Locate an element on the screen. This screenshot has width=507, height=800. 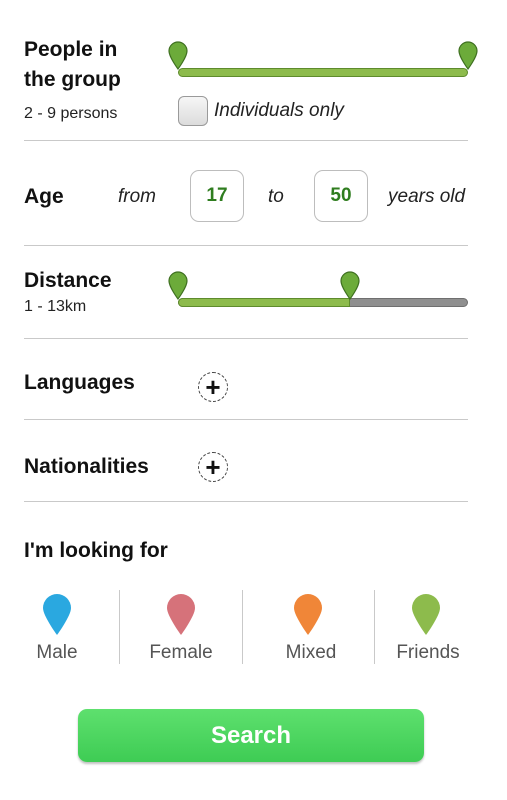
distance-slider-min-handle is located at coordinates (178, 285).